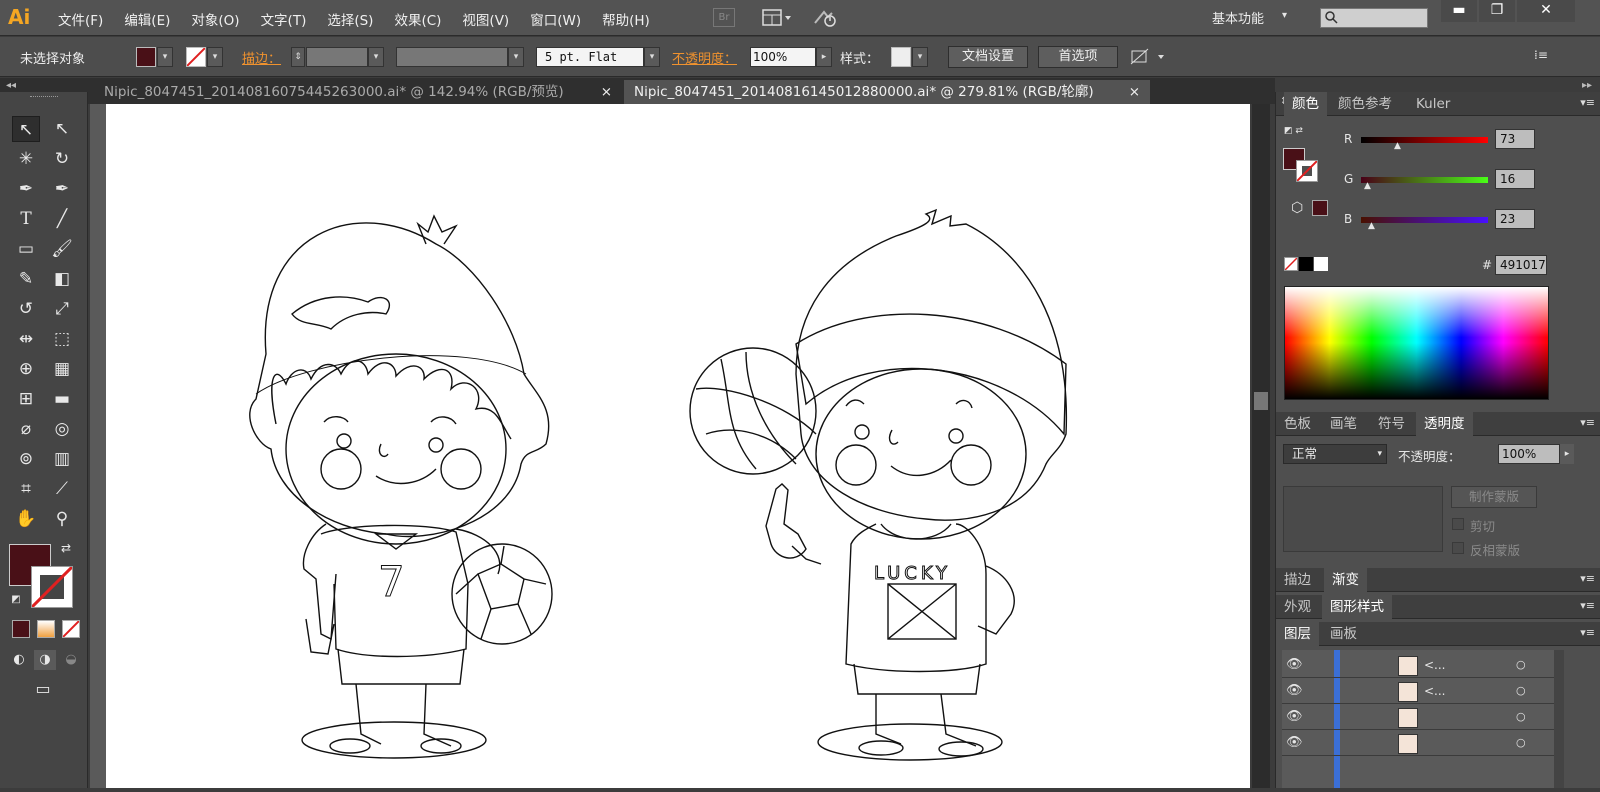 The width and height of the screenshot is (1600, 792). I want to click on search-input, so click(1374, 18).